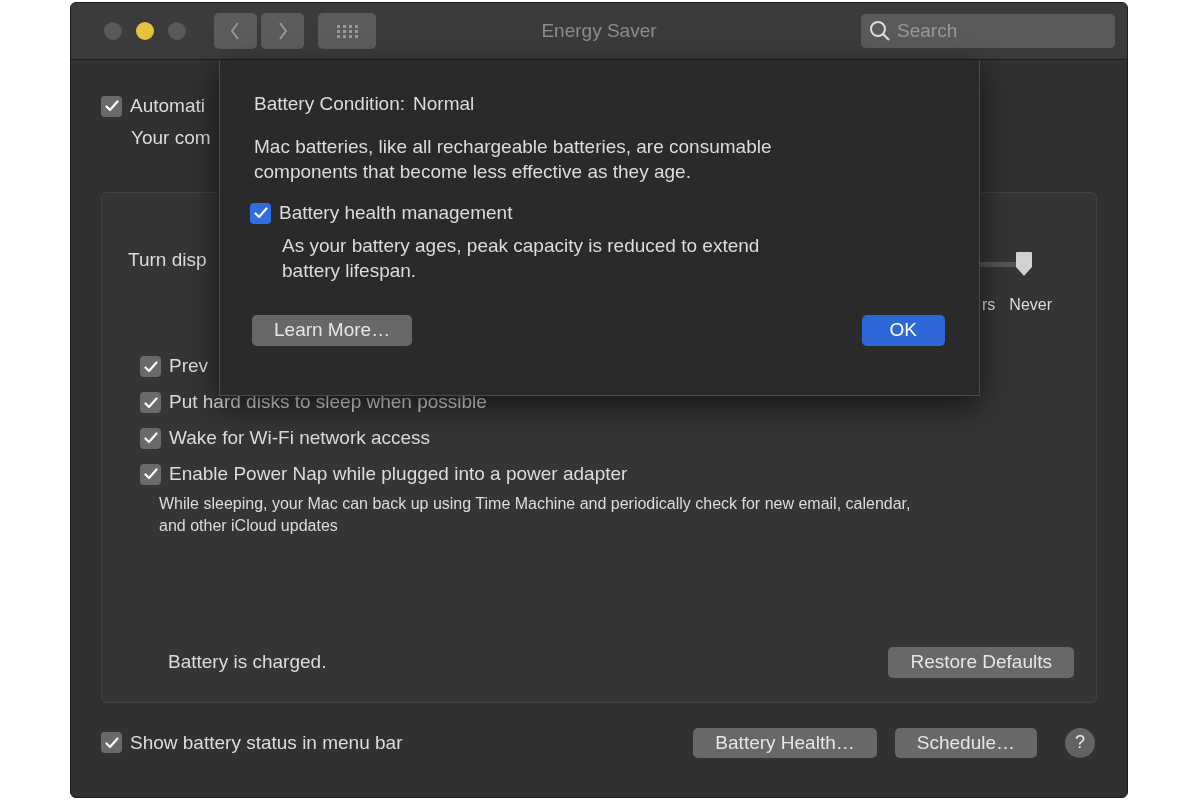 The width and height of the screenshot is (1200, 800). What do you see at coordinates (521, 258) in the screenshot?
I see `option-note: As your battery ages, peak capacity is reduced to extend battery lifespan.` at bounding box center [521, 258].